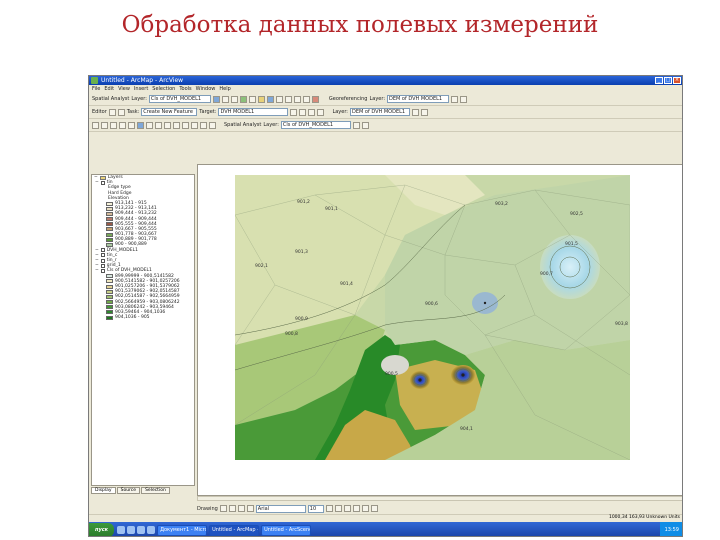 This screenshot has height=540, width=720. Describe the element at coordinates (356, 508) in the screenshot. I see `font-color-icon` at that location.